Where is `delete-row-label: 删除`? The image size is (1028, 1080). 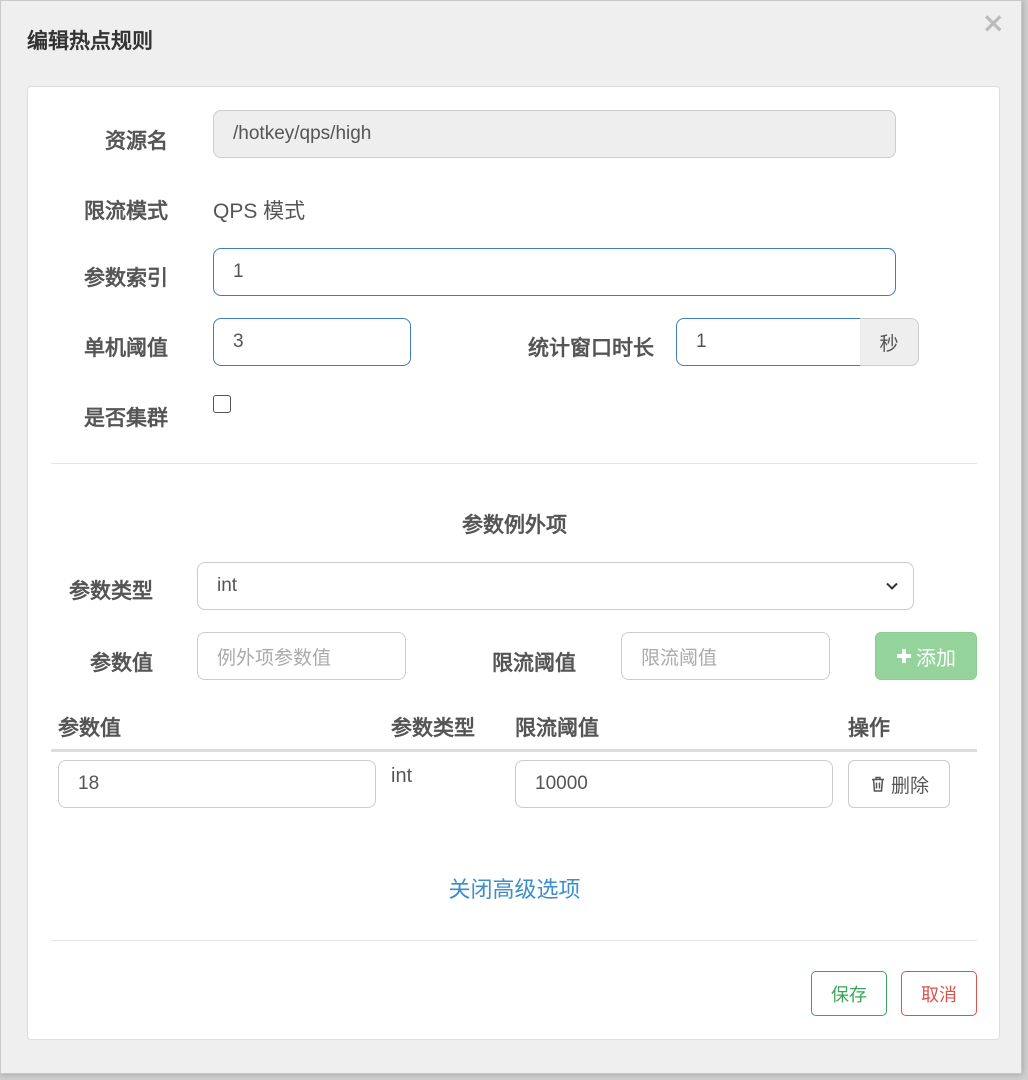
delete-row-label: 删除 is located at coordinates (909, 785).